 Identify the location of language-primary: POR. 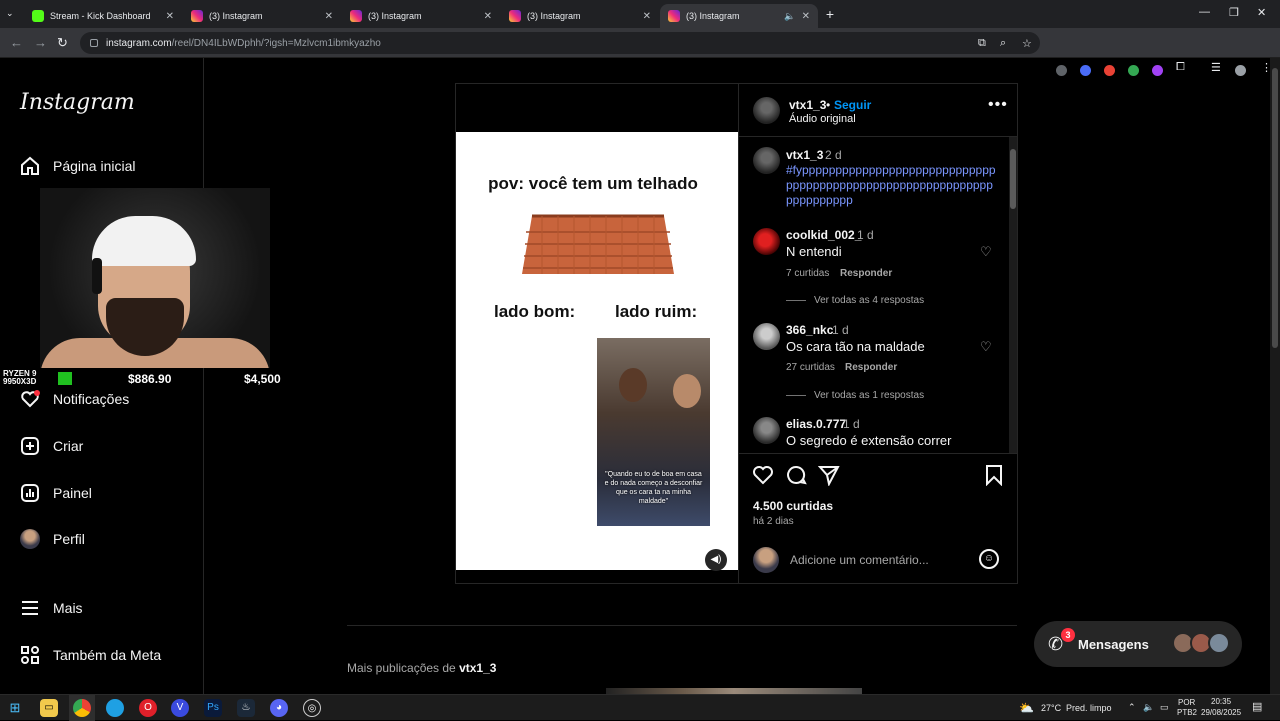
(1186, 702).